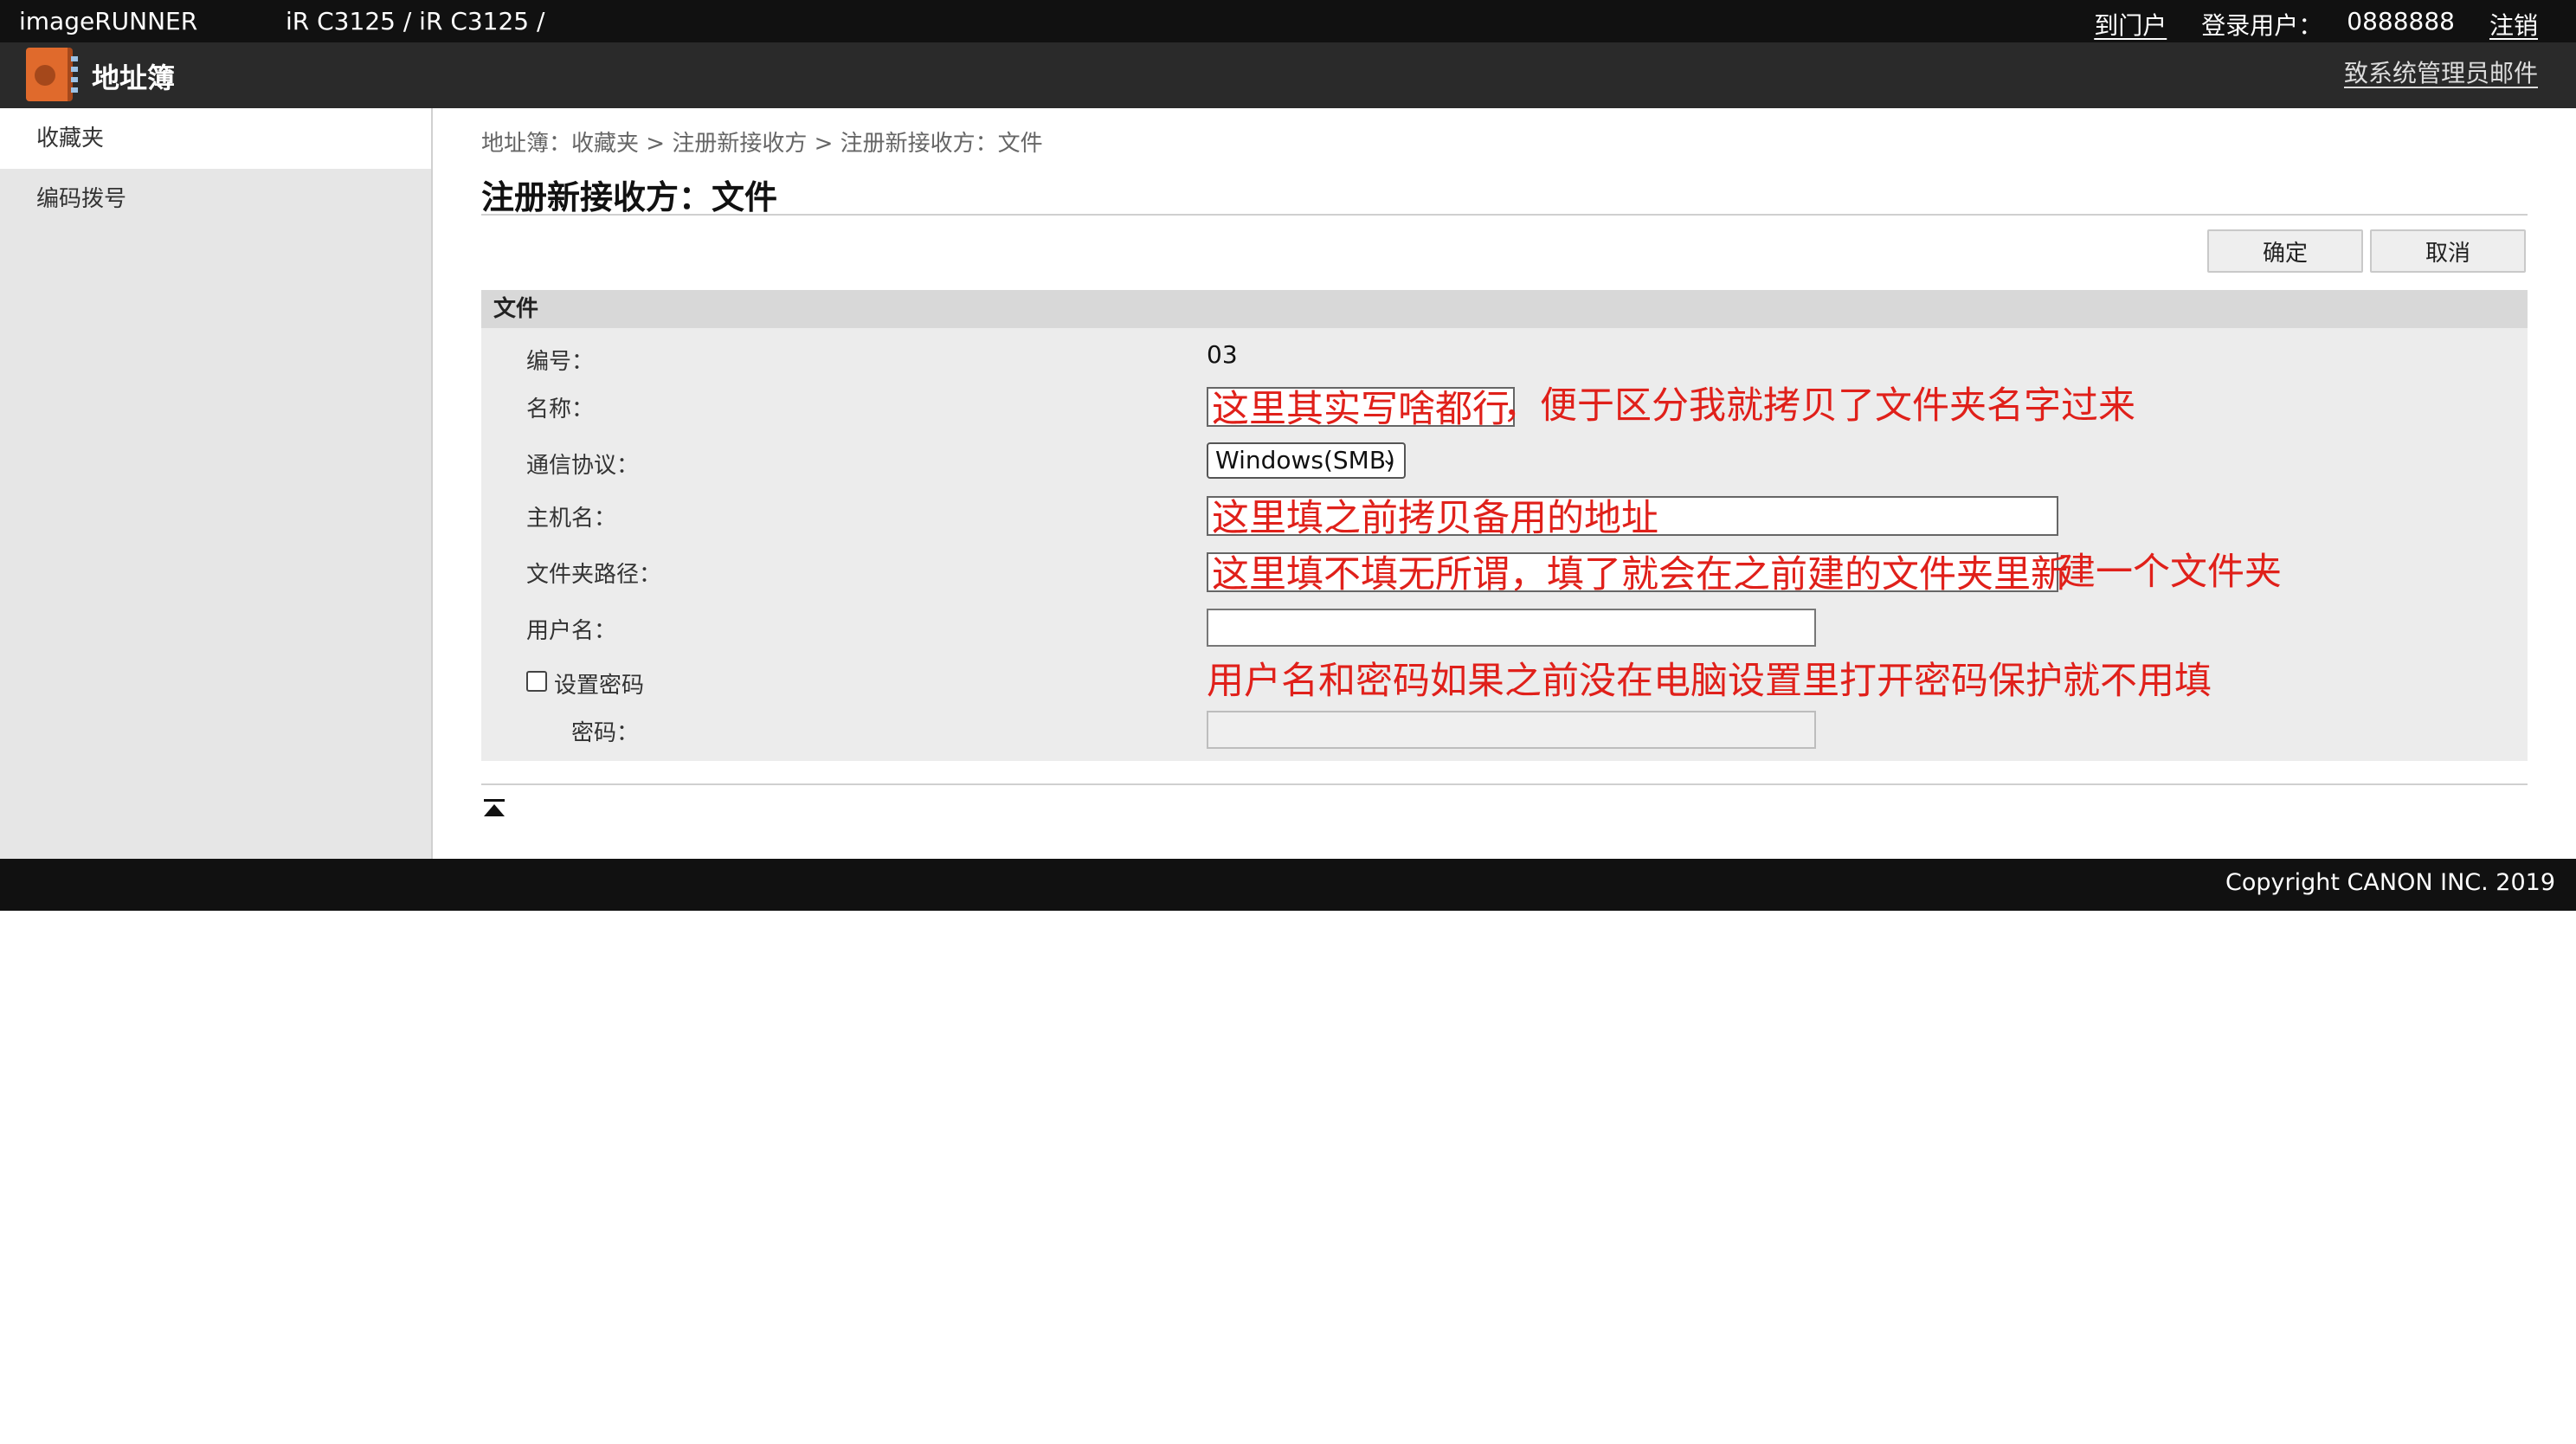 This screenshot has height=1444, width=2576. Describe the element at coordinates (2285, 251) in the screenshot. I see `ok-button: 确定` at that location.